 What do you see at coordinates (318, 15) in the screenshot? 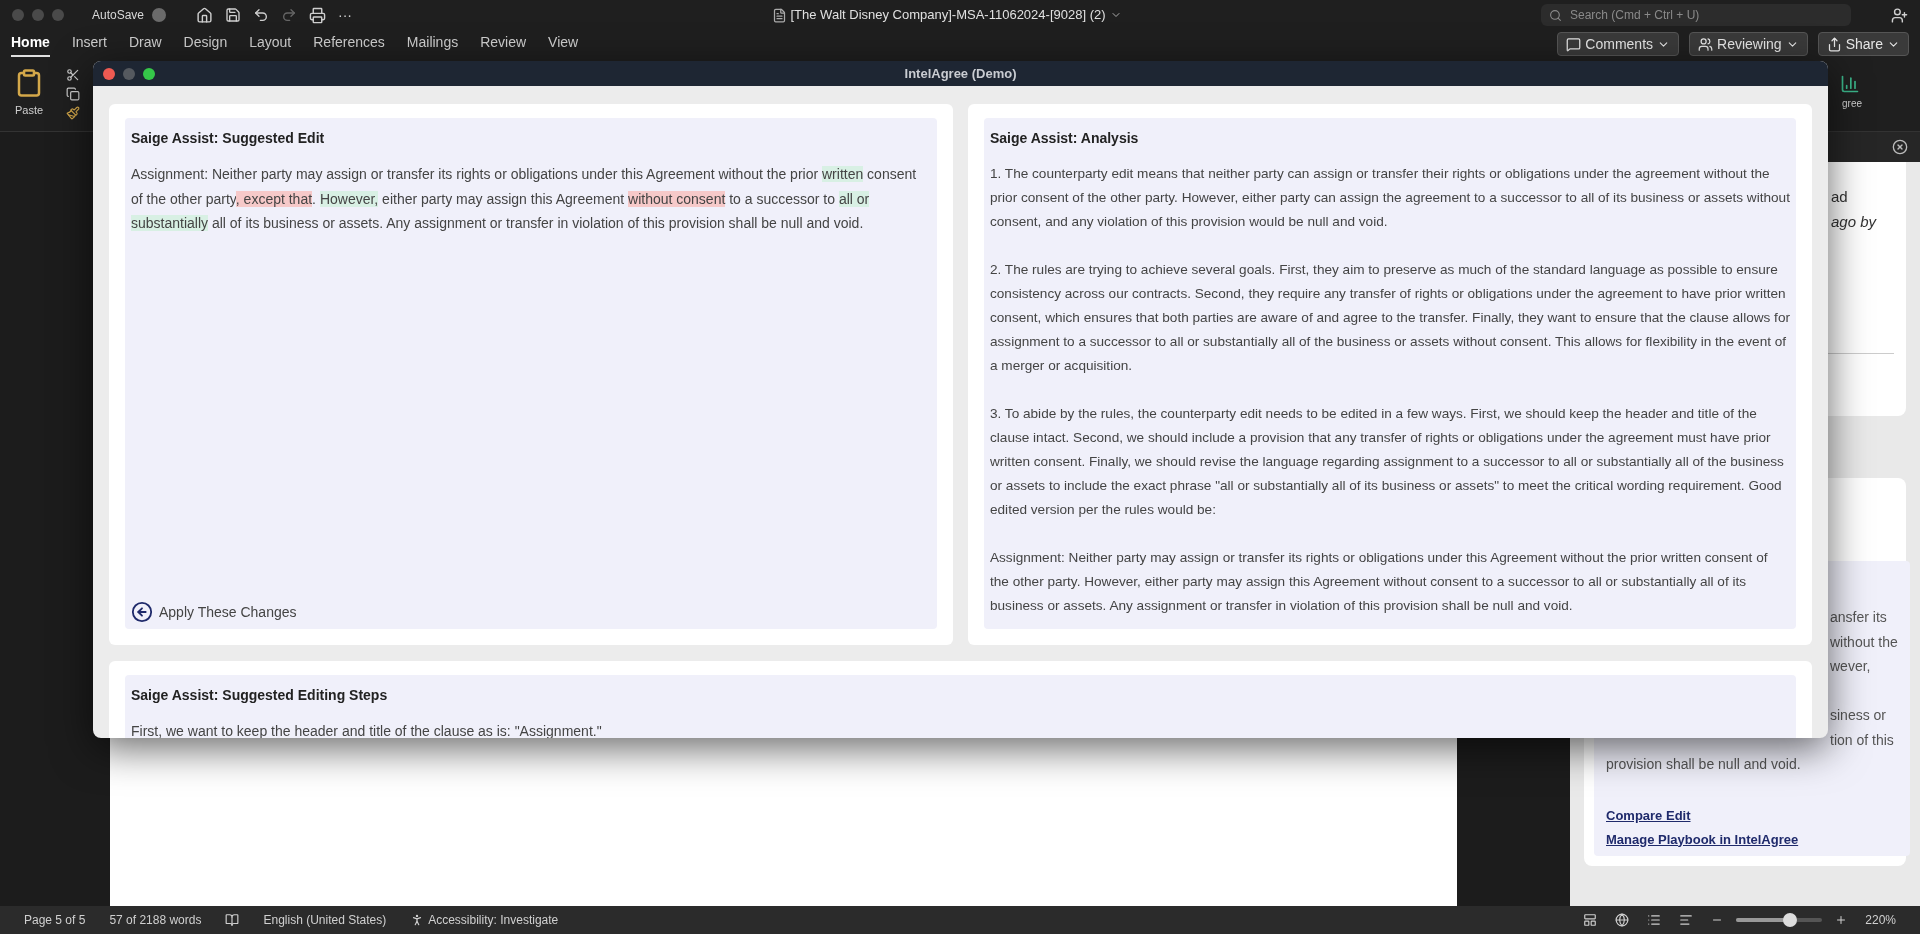
I see `print-icon` at bounding box center [318, 15].